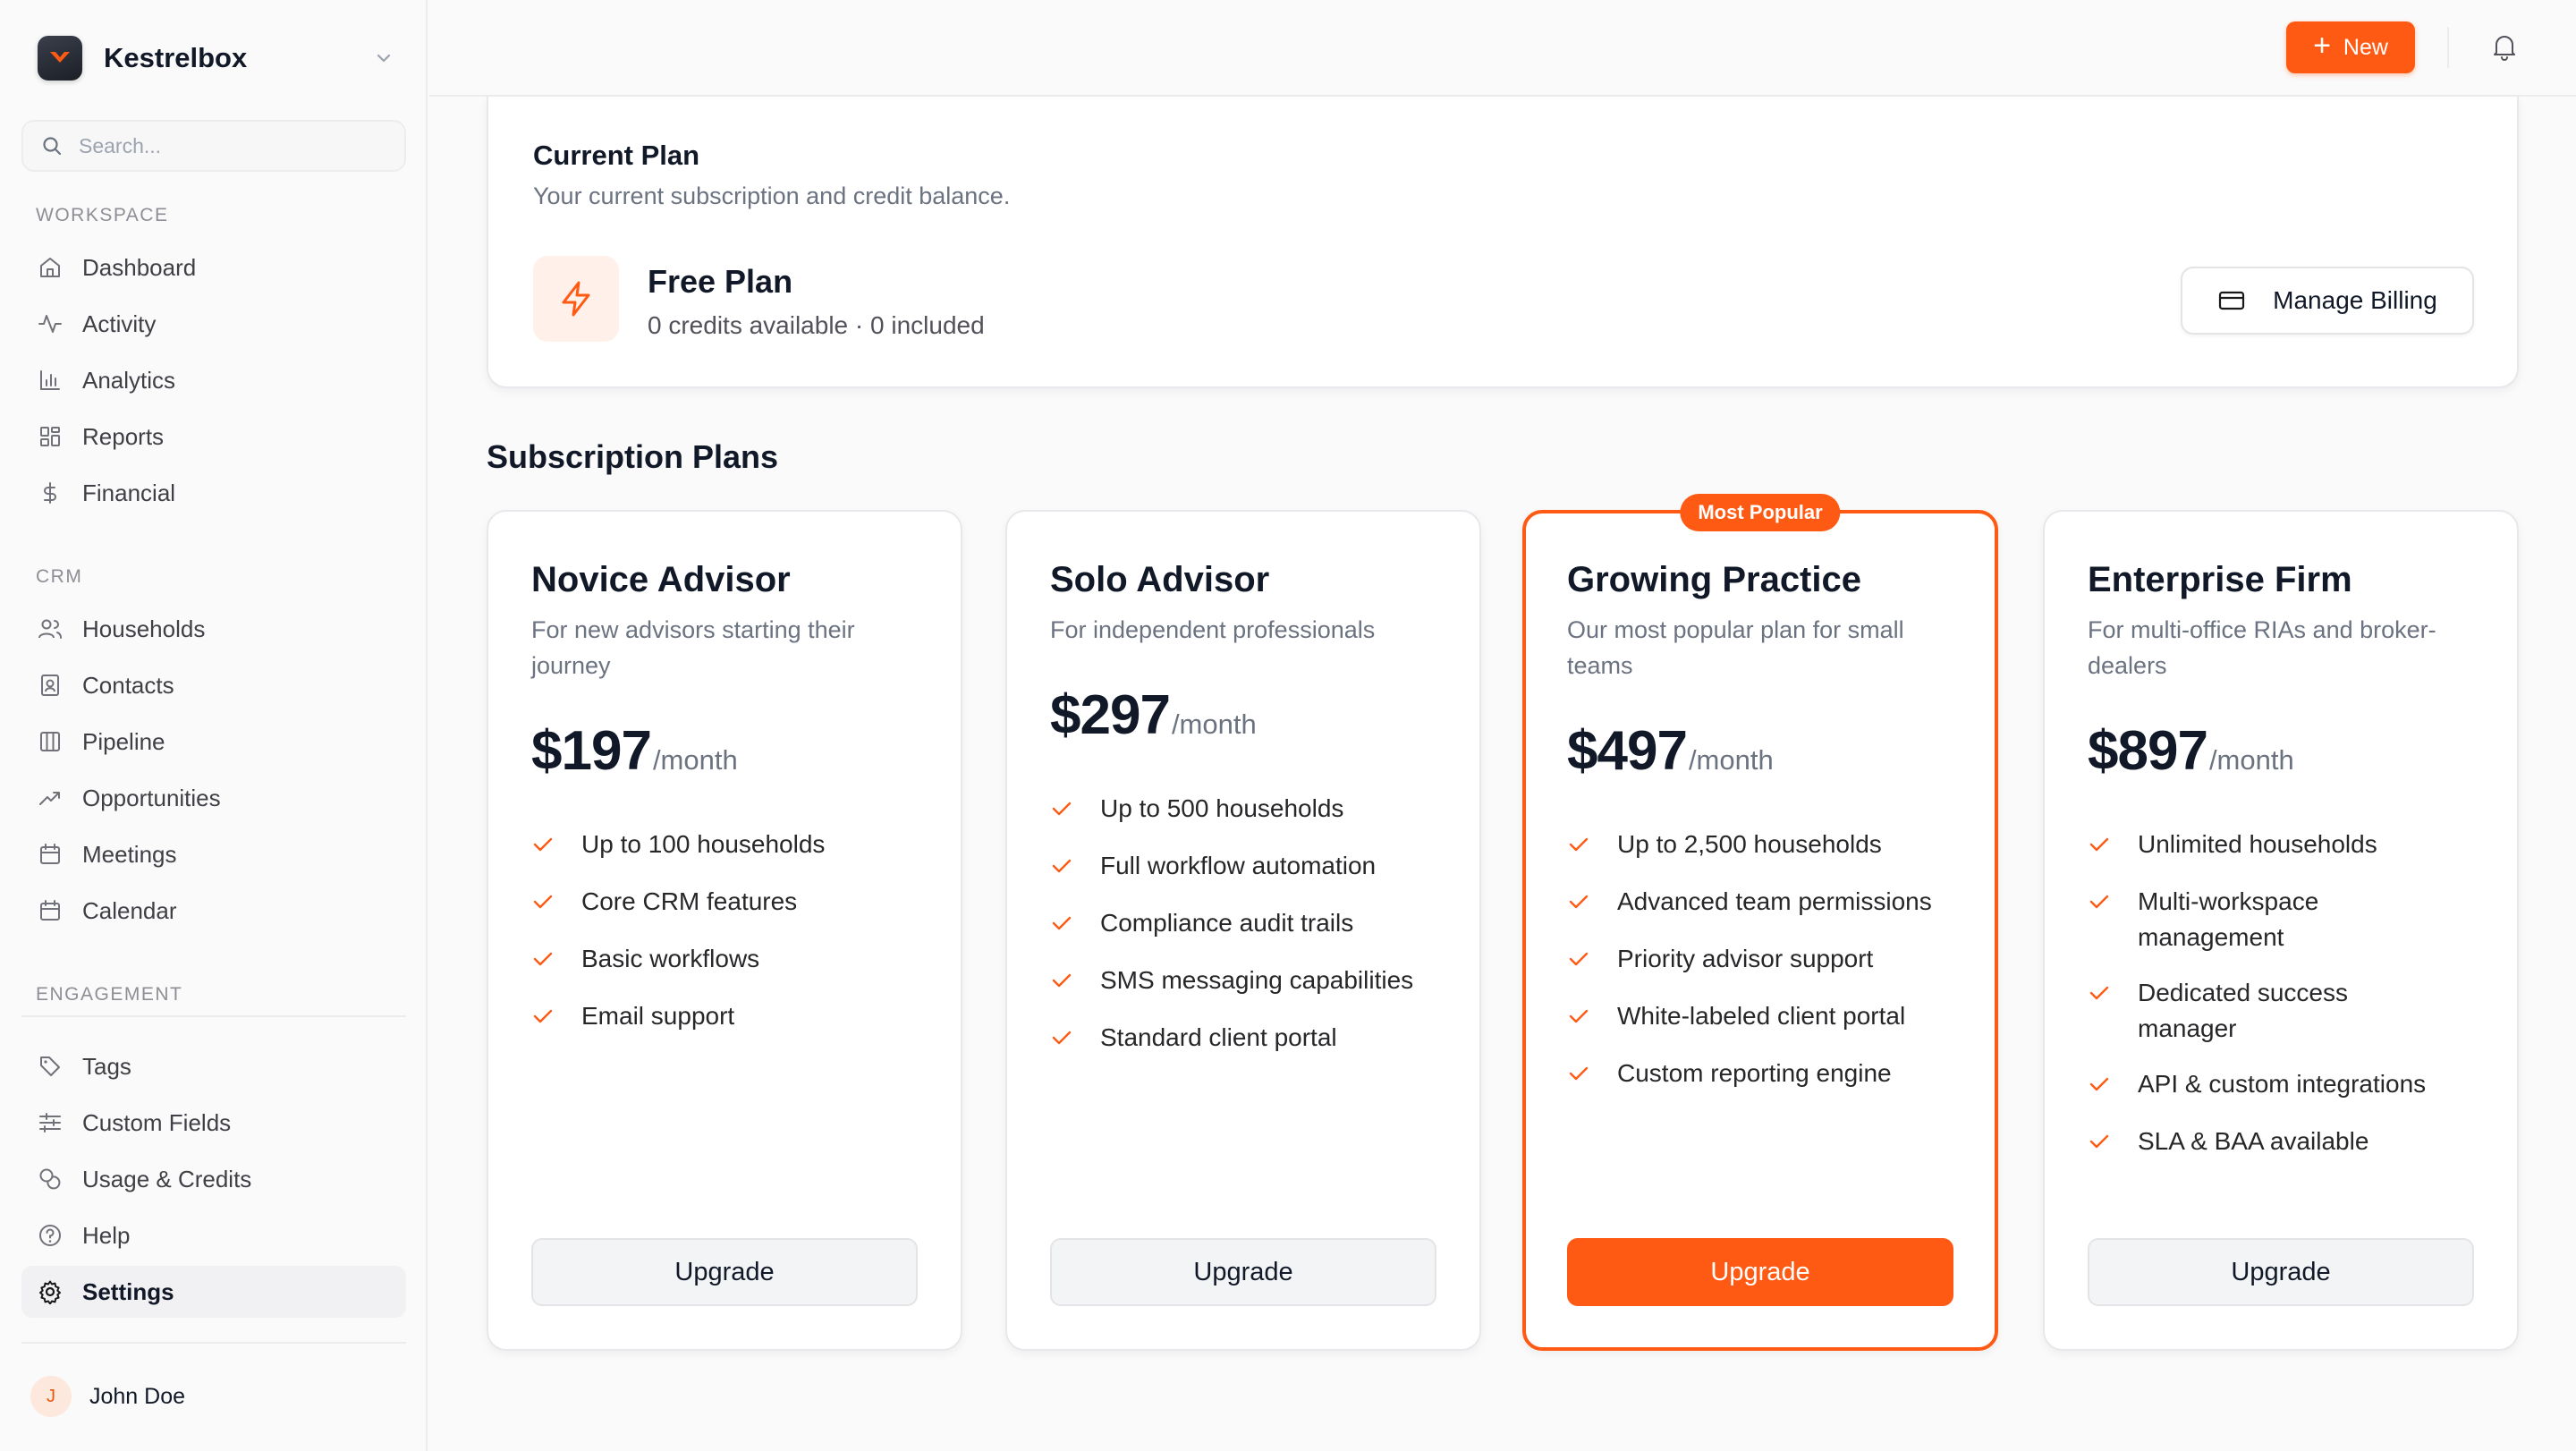 The image size is (2576, 1451). I want to click on sidebar-item-dashboard: Dashboard, so click(213, 267).